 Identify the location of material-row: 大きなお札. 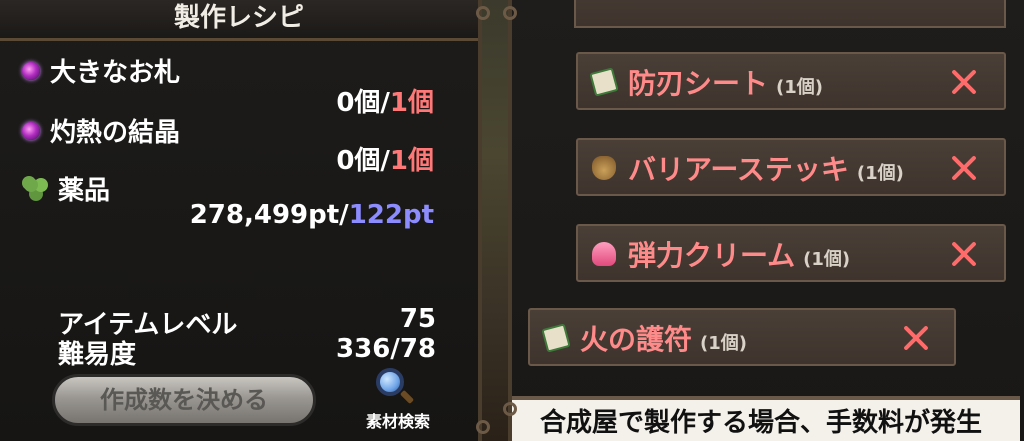
(101, 70).